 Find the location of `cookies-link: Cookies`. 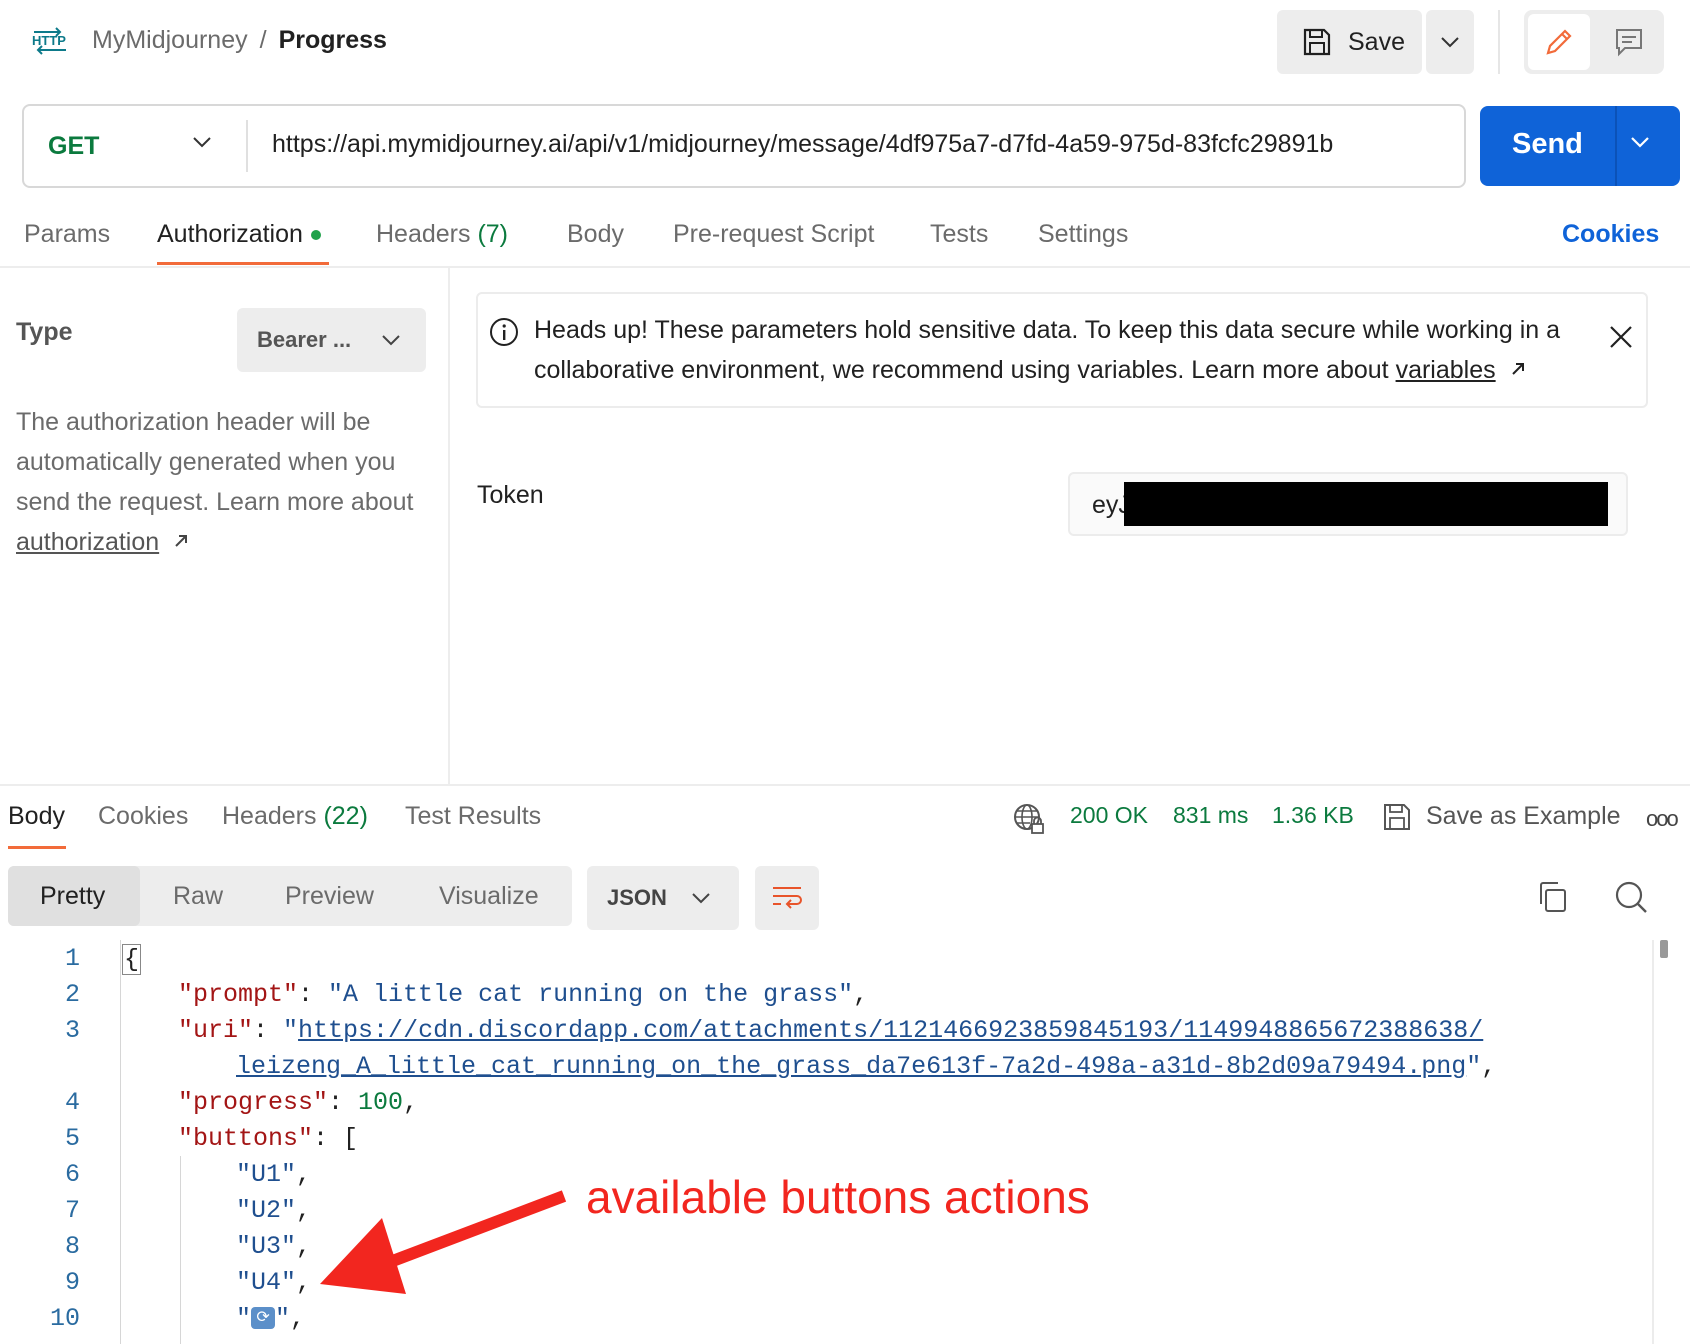

cookies-link: Cookies is located at coordinates (1610, 234).